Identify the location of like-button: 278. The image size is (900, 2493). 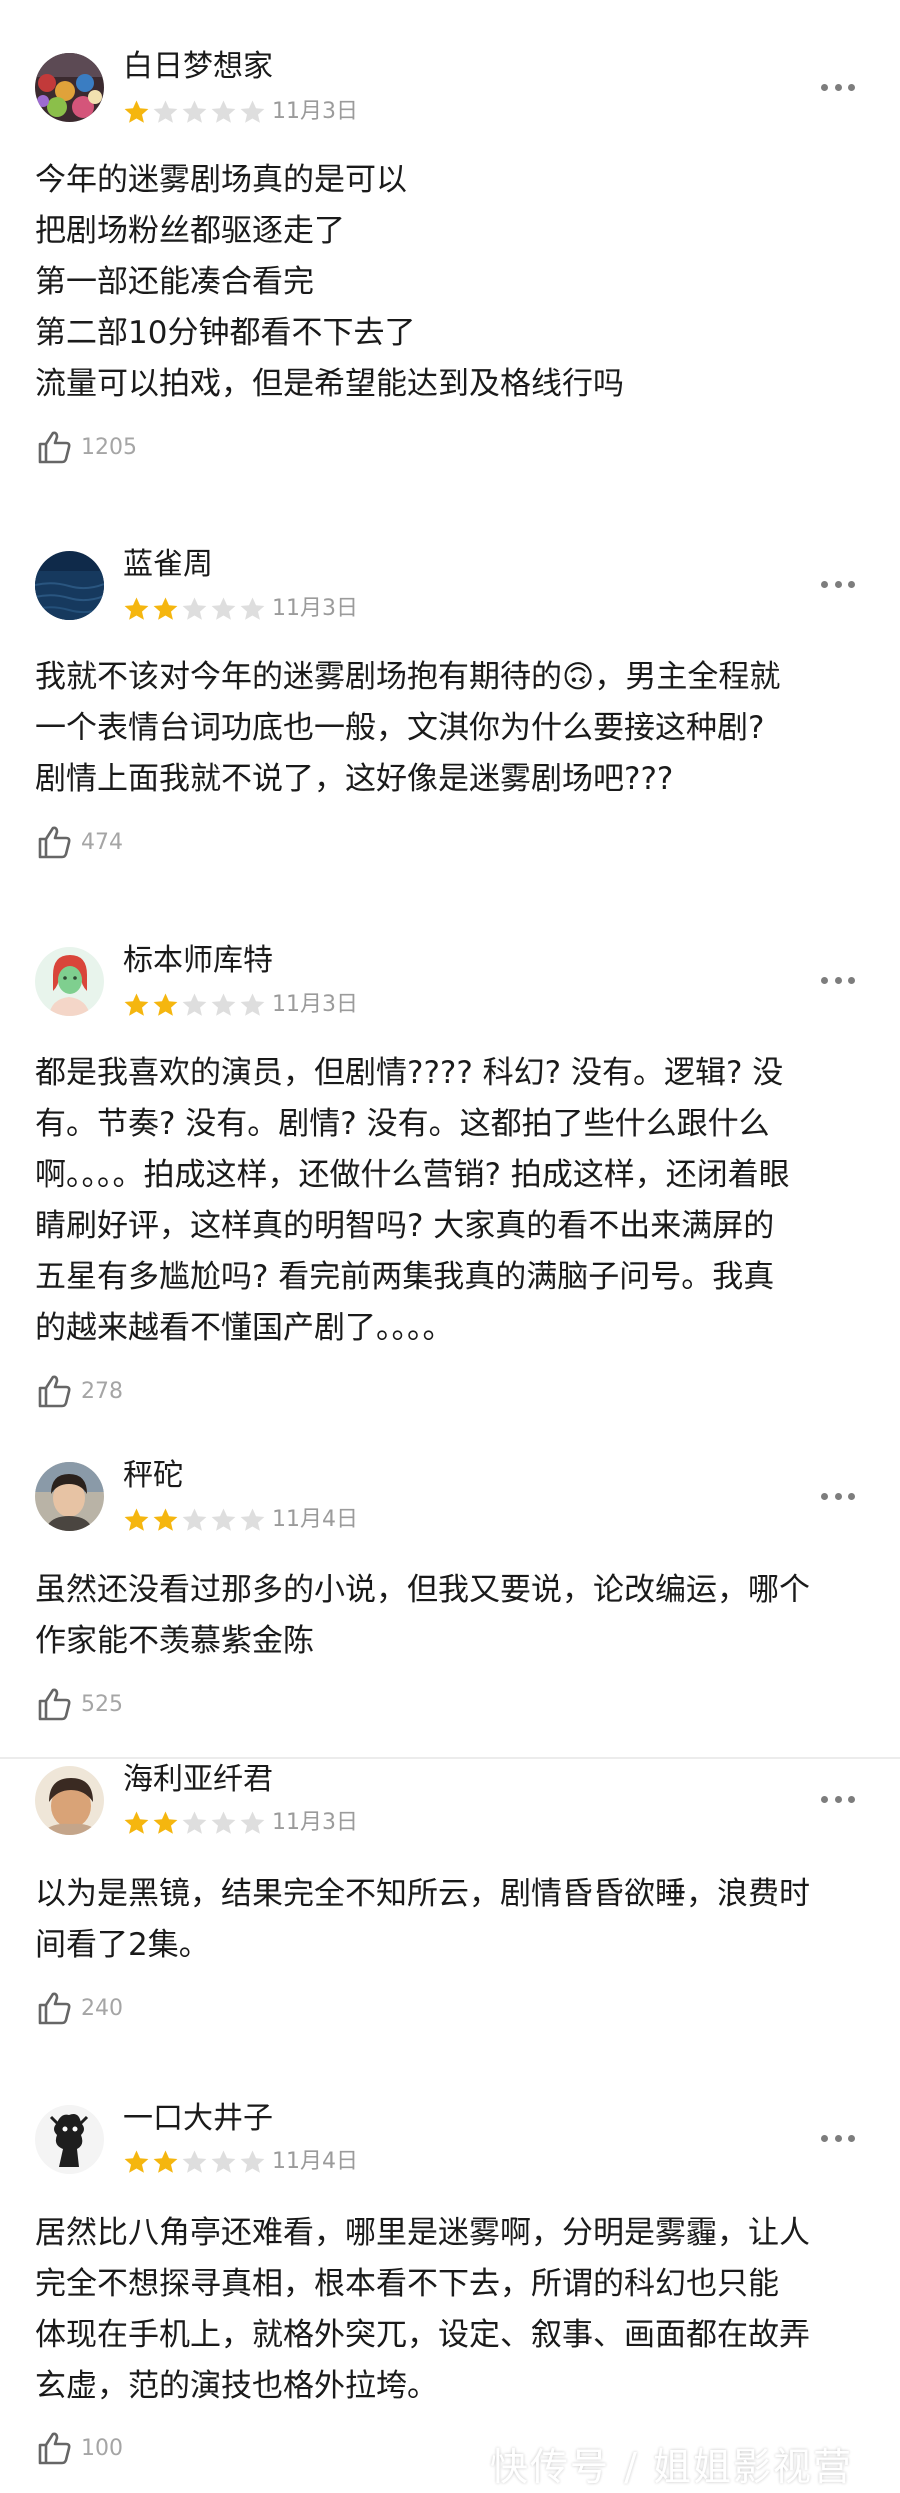
(79, 1391).